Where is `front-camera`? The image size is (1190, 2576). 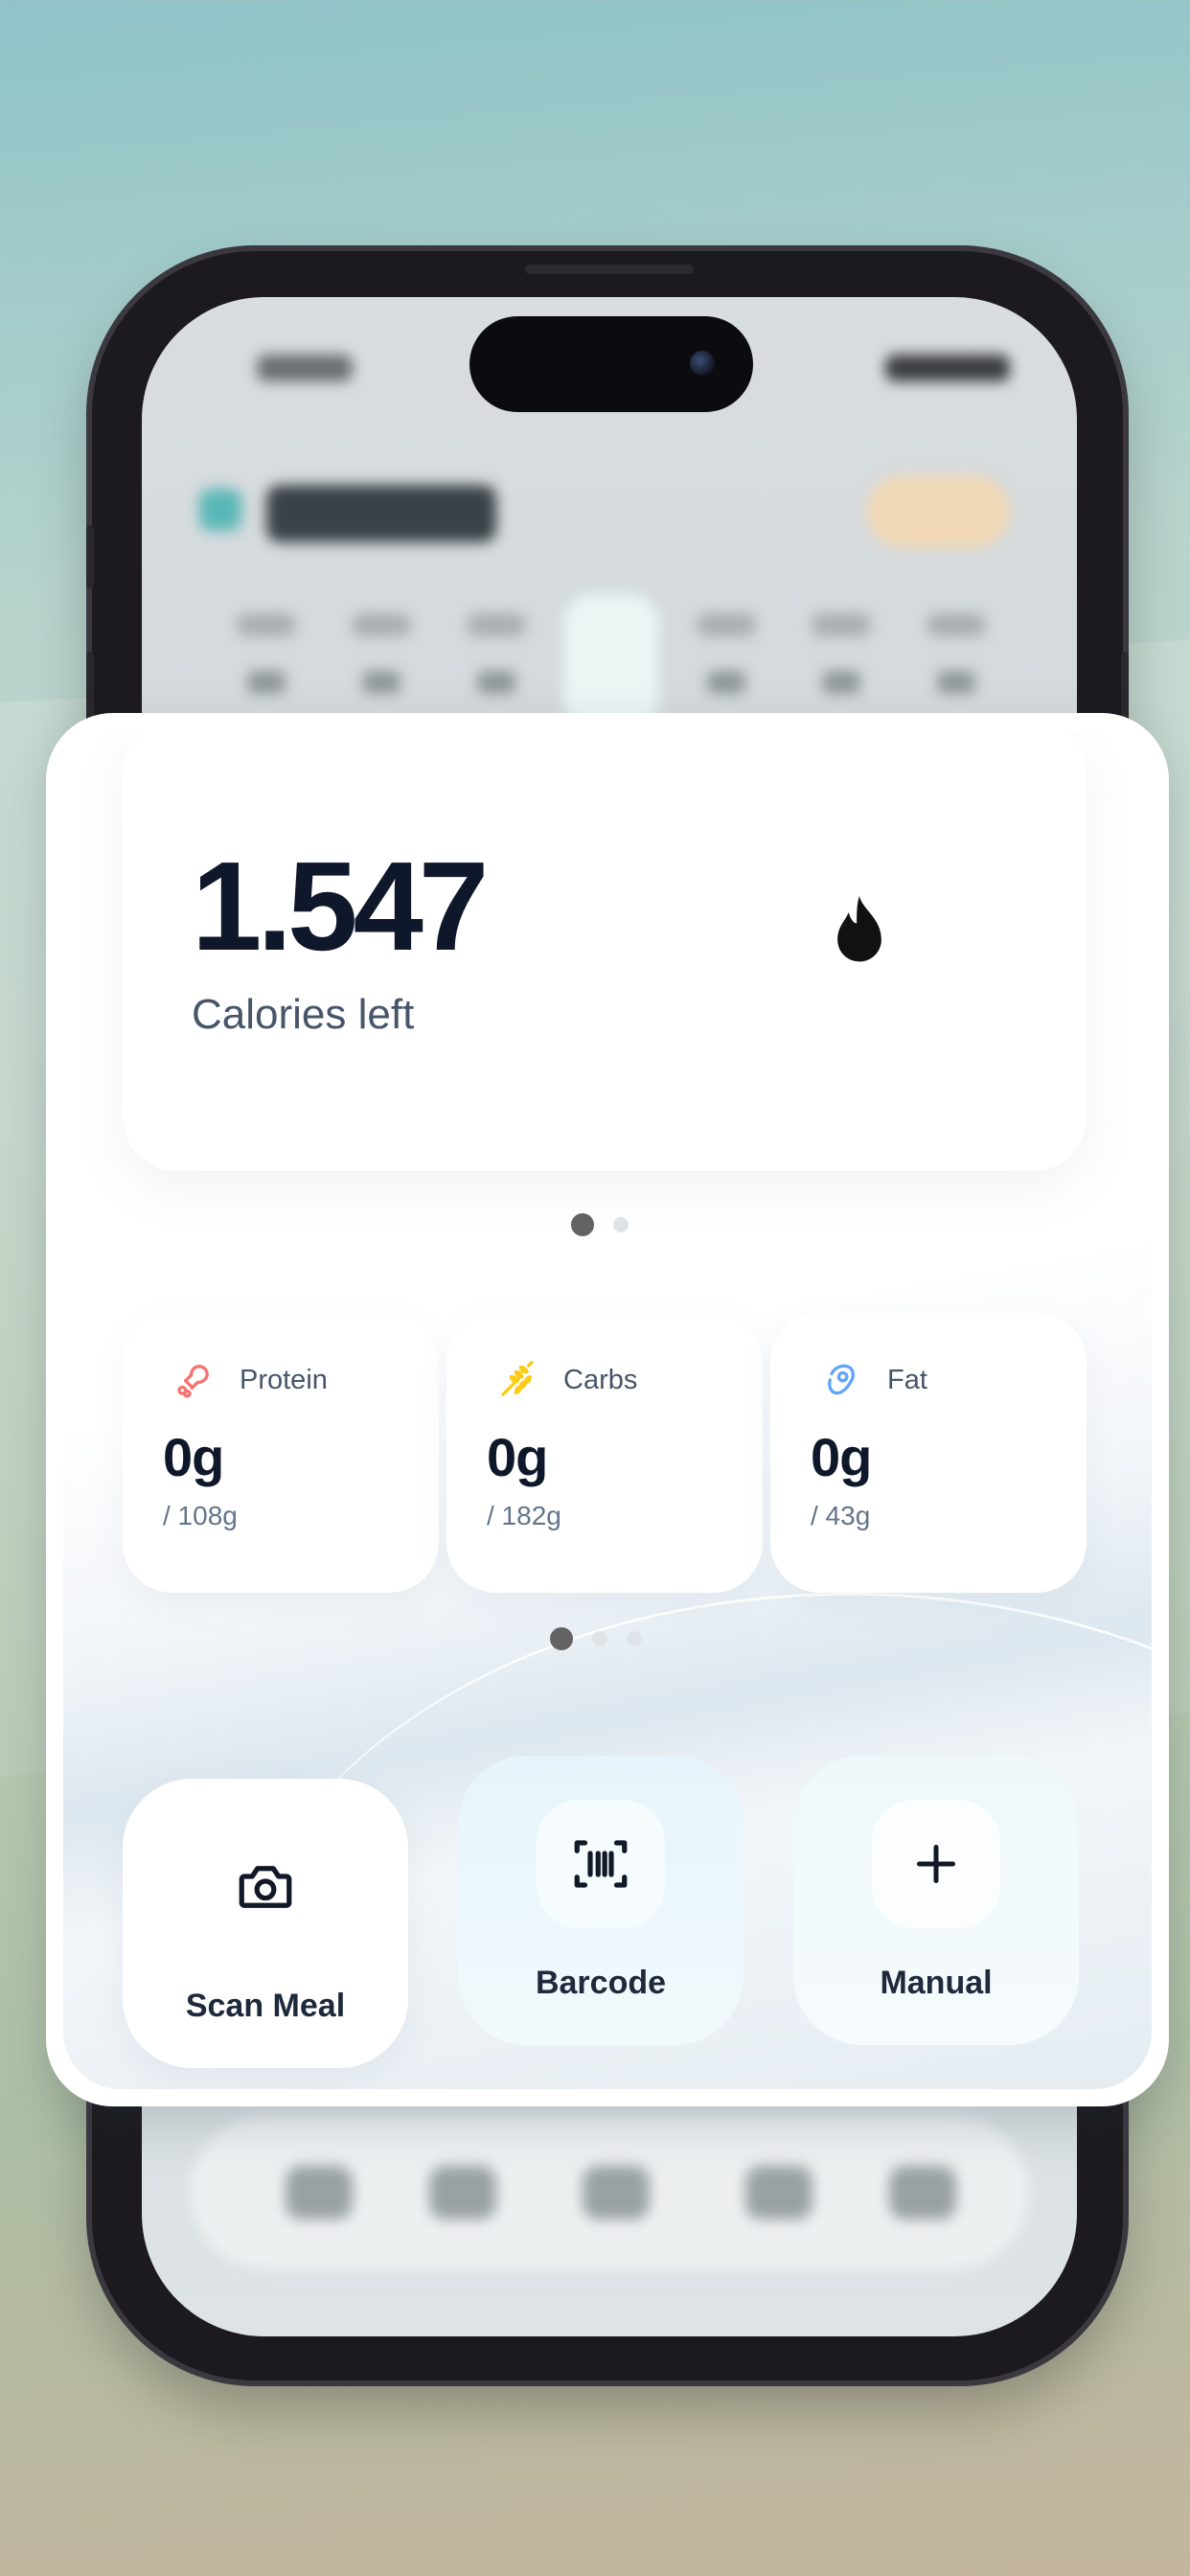 front-camera is located at coordinates (702, 363).